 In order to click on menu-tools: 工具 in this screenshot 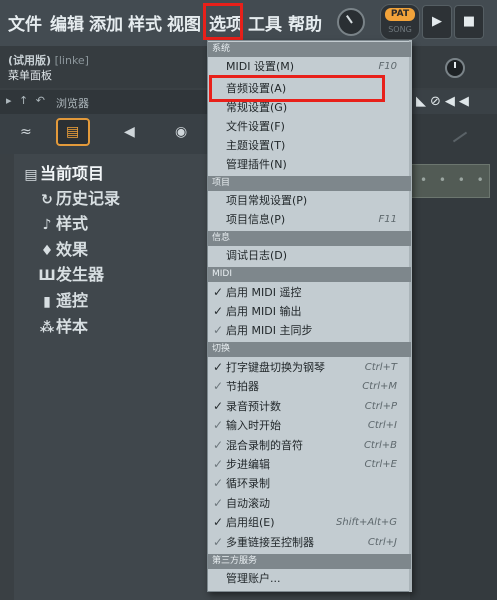, I will do `click(265, 22)`.